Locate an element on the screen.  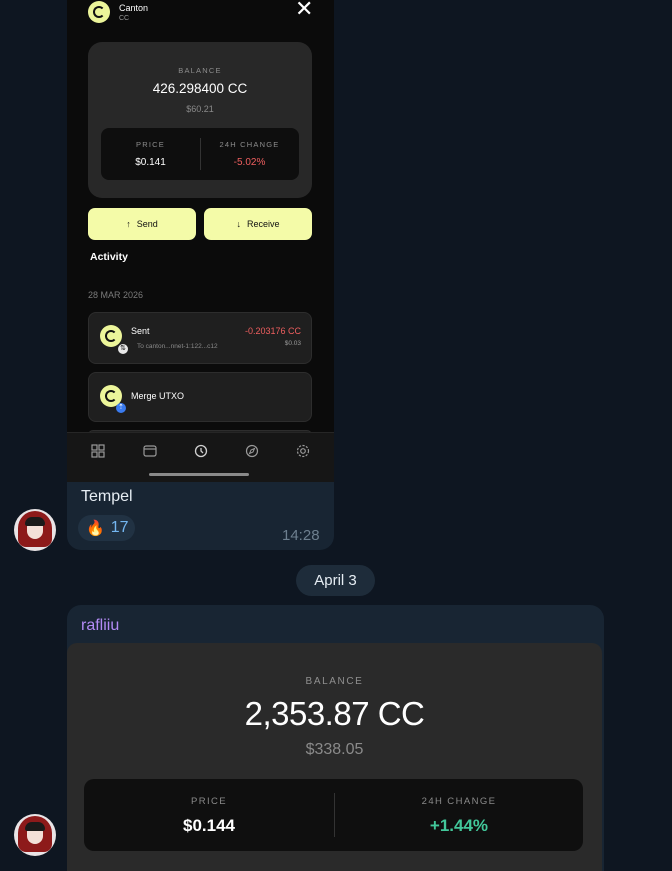
grid-icon is located at coordinates (98, 451).